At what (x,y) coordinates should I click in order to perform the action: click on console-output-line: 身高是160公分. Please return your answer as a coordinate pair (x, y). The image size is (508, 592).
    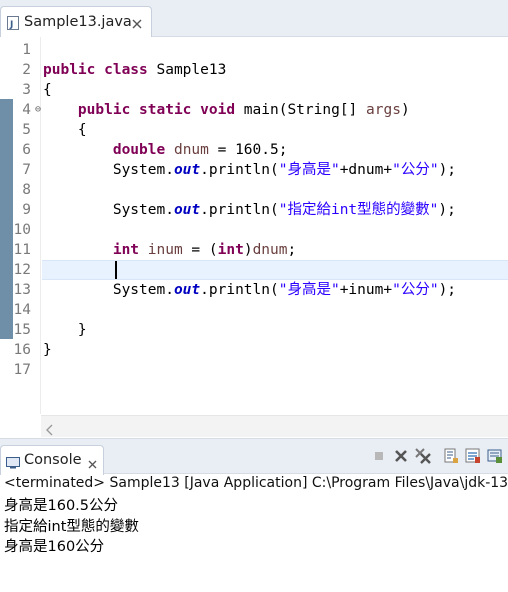
    Looking at the image, I should click on (54, 547).